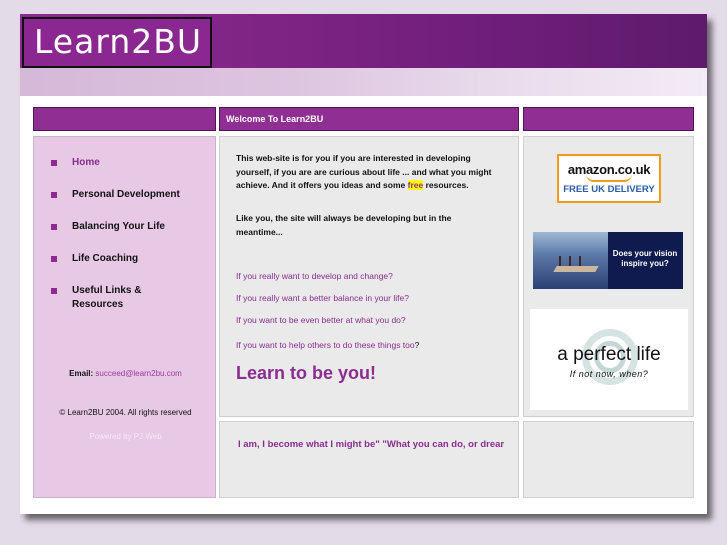  What do you see at coordinates (127, 298) in the screenshot?
I see `nav-label: Useful Links & Resources` at bounding box center [127, 298].